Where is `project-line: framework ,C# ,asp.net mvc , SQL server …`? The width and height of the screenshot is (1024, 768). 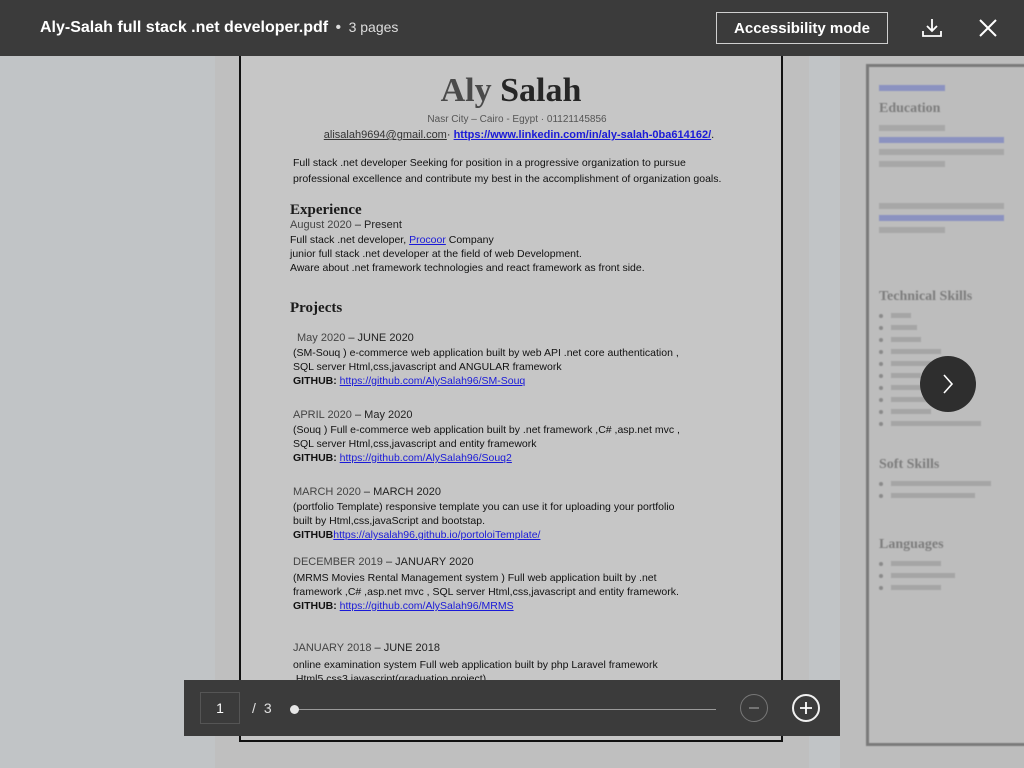
project-line: framework ,C# ,asp.net mvc , SQL server … is located at coordinates (486, 592).